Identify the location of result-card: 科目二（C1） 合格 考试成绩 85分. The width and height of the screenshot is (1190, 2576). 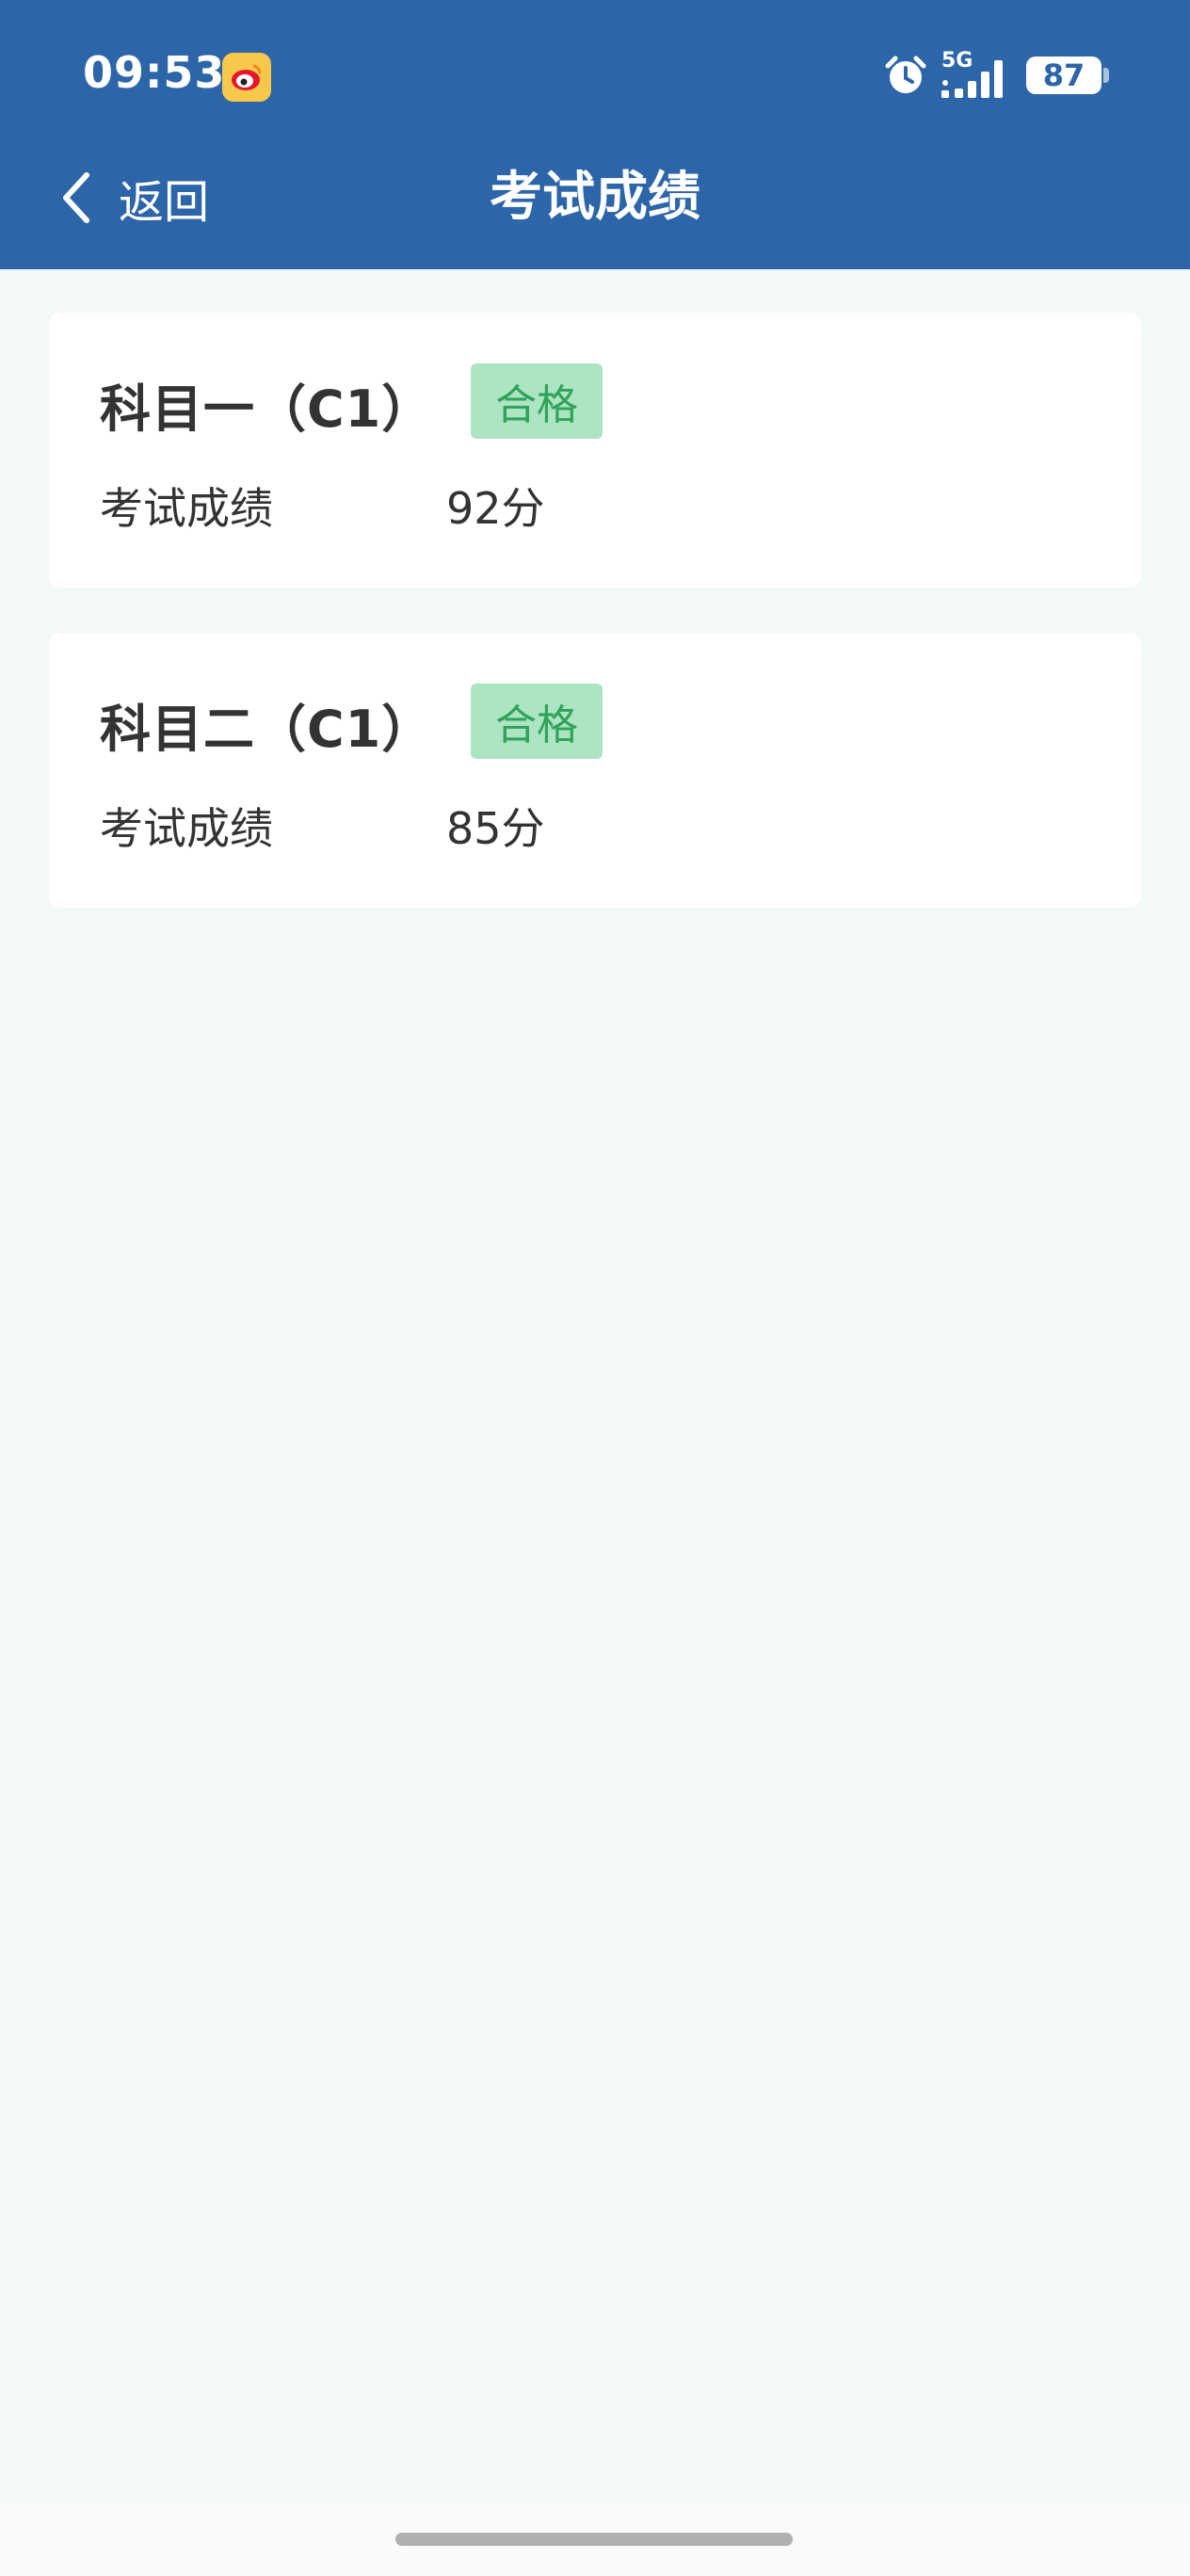
(595, 770).